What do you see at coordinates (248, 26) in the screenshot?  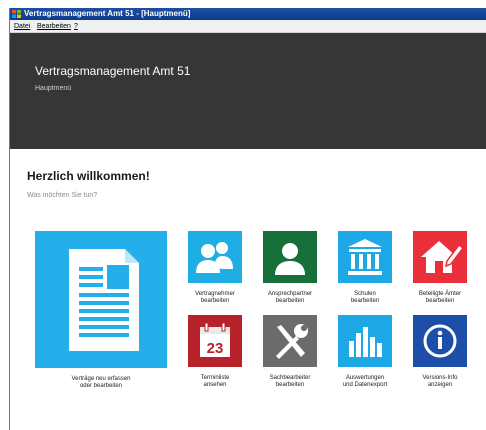 I see `menu-bar: Datei Bearbeiten ?` at bounding box center [248, 26].